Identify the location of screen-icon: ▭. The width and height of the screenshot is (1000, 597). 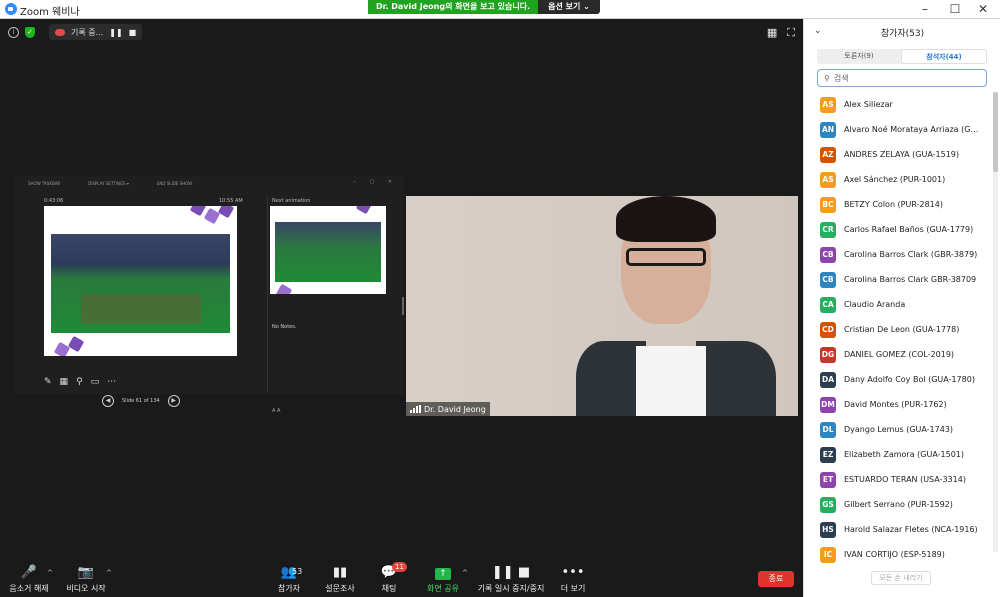
(95, 382).